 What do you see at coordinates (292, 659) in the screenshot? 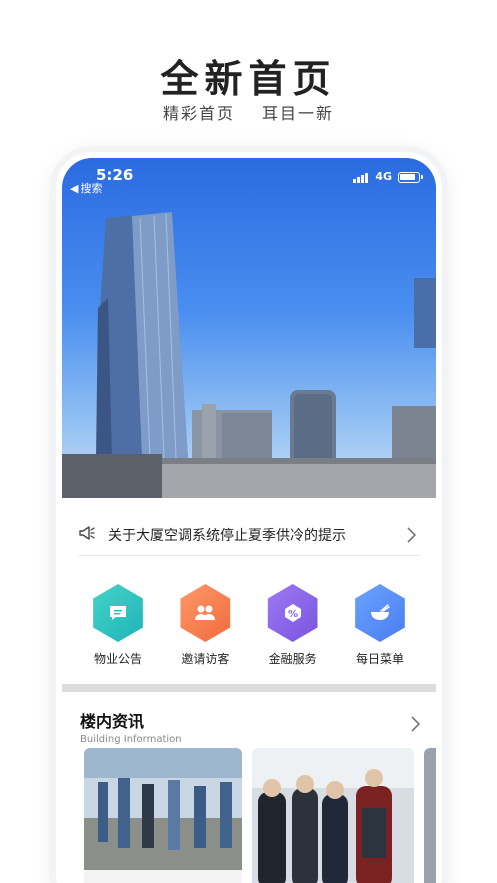
I see `service-label: 金融服务` at bounding box center [292, 659].